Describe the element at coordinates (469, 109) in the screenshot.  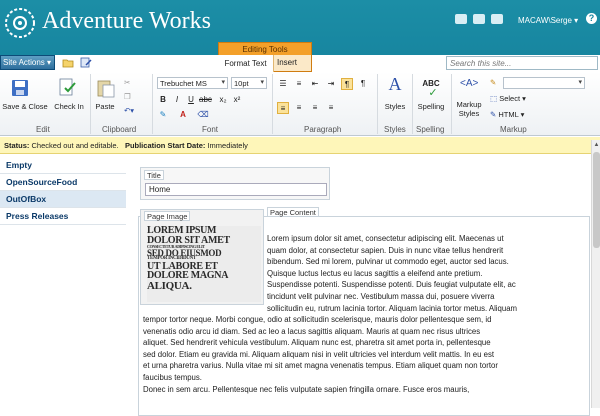
I see `markup-styles-button: Markup Styles` at that location.